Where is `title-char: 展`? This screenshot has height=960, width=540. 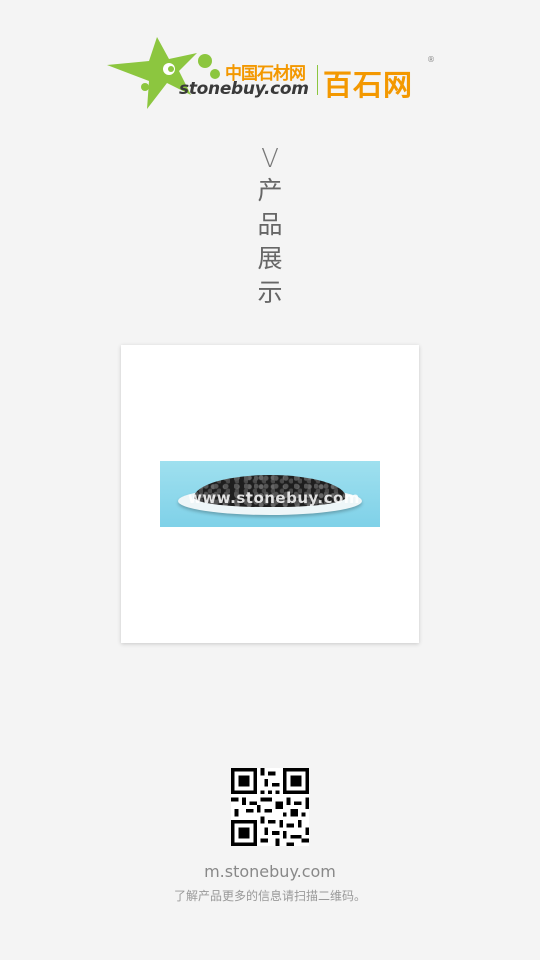 title-char: 展 is located at coordinates (270, 258).